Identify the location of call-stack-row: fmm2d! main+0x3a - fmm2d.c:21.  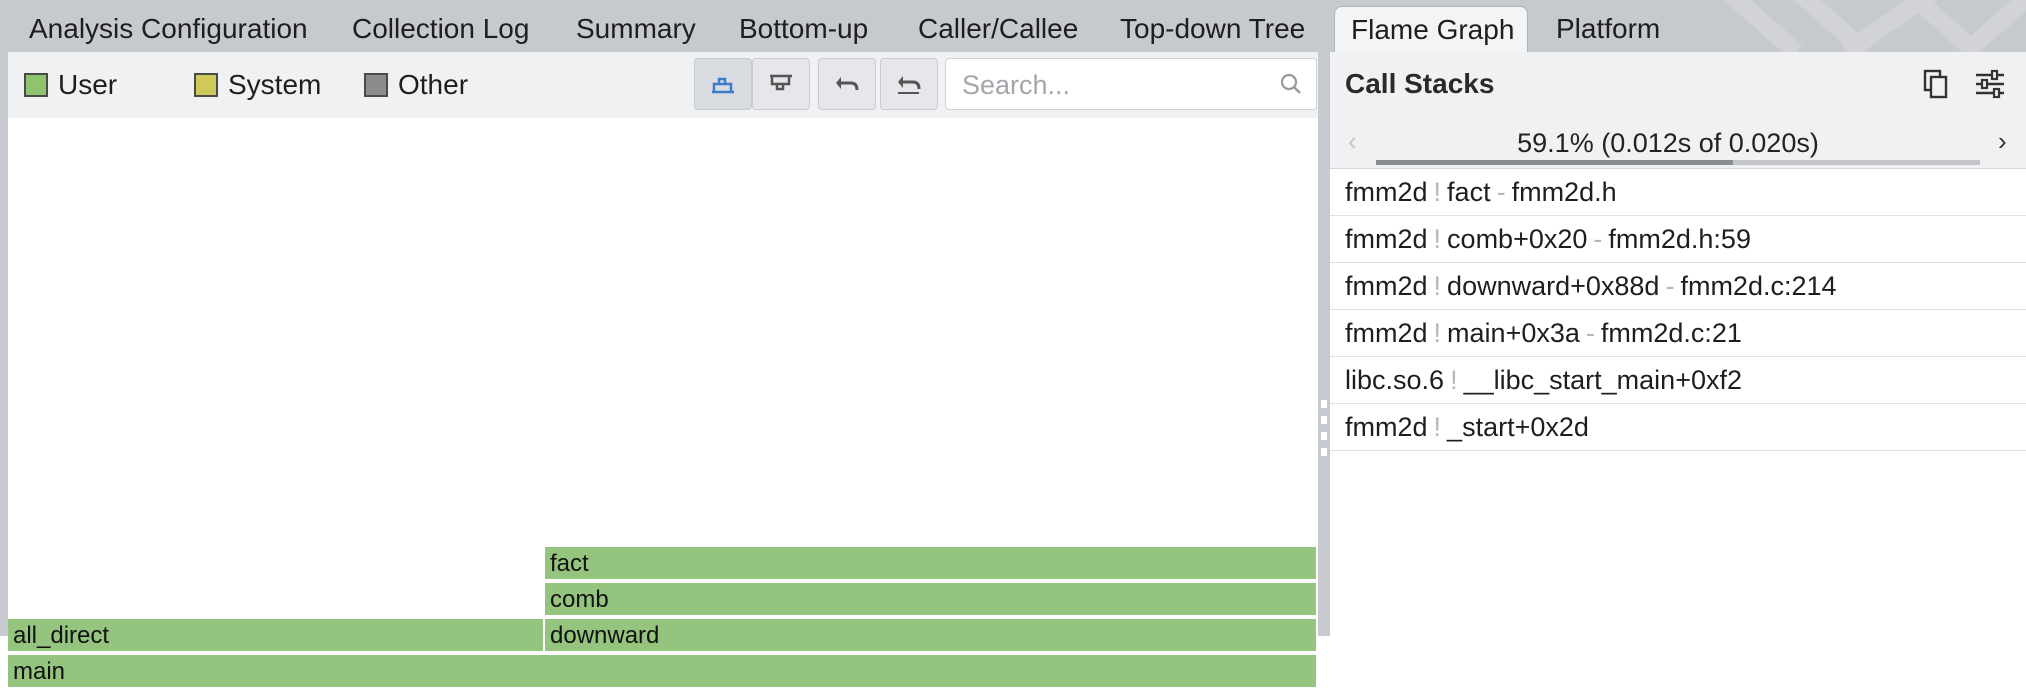
(1678, 333).